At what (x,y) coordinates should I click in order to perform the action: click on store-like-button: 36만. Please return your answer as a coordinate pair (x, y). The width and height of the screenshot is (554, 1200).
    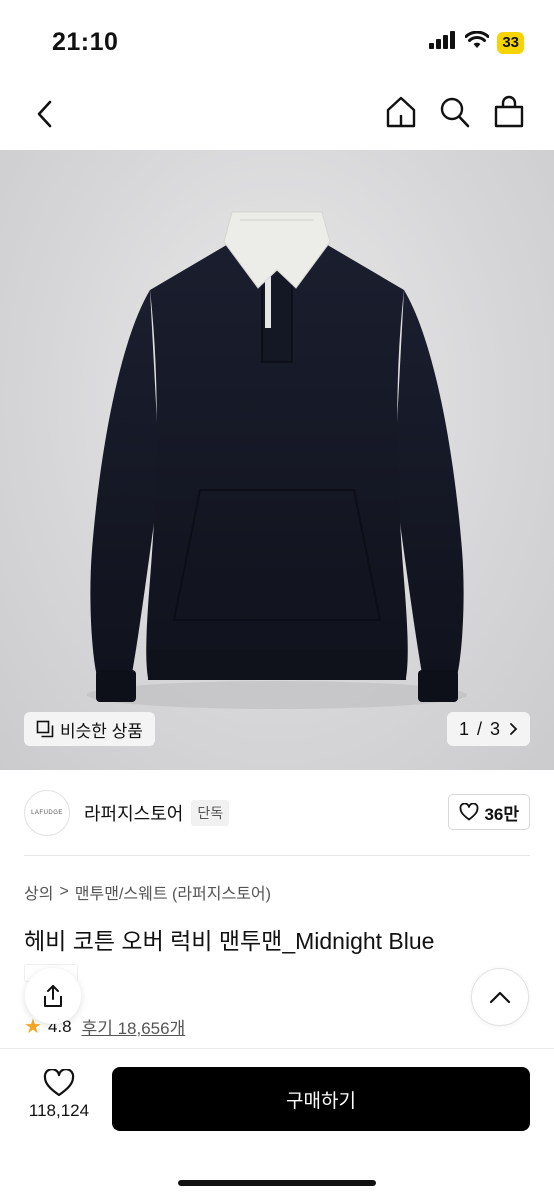
    Looking at the image, I should click on (489, 812).